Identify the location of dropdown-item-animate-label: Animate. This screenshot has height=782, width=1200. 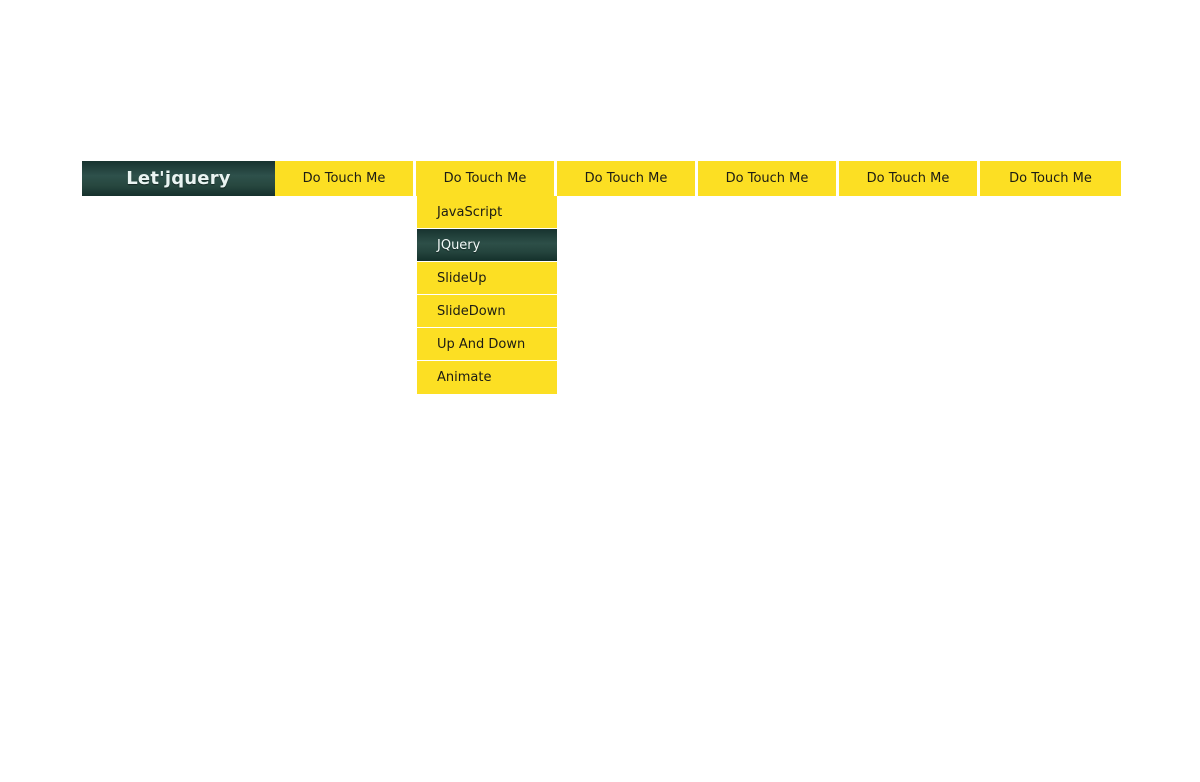
(464, 377).